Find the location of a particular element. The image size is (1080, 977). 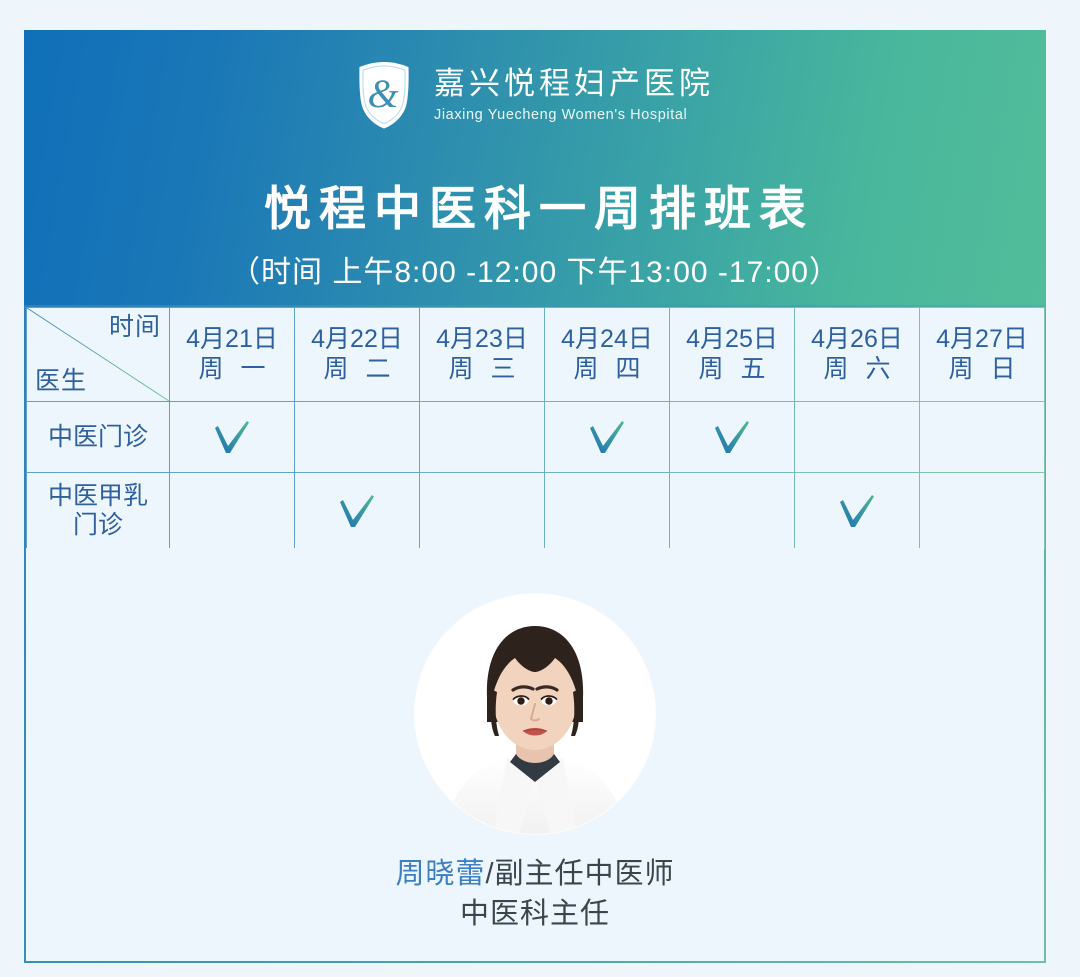

hospital-name-cn: 嘉兴悦程妇产医院 is located at coordinates (574, 84).